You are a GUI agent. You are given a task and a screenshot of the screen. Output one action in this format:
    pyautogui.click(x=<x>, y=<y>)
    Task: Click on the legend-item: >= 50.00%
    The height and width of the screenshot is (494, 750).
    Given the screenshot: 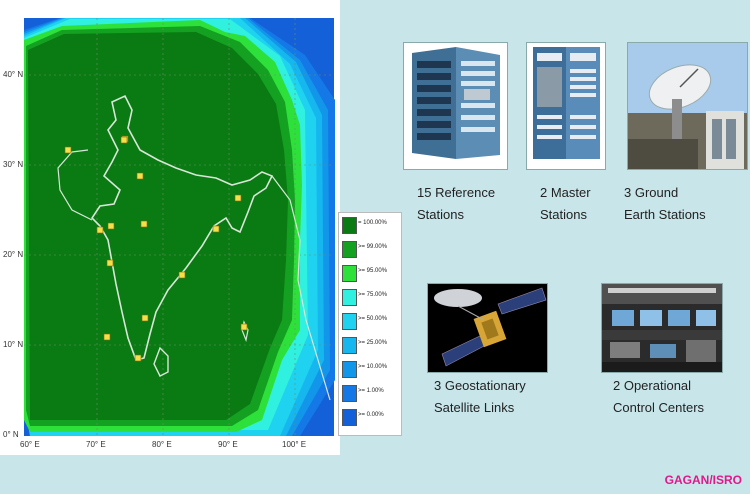 What is the action you would take?
    pyautogui.click(x=371, y=321)
    